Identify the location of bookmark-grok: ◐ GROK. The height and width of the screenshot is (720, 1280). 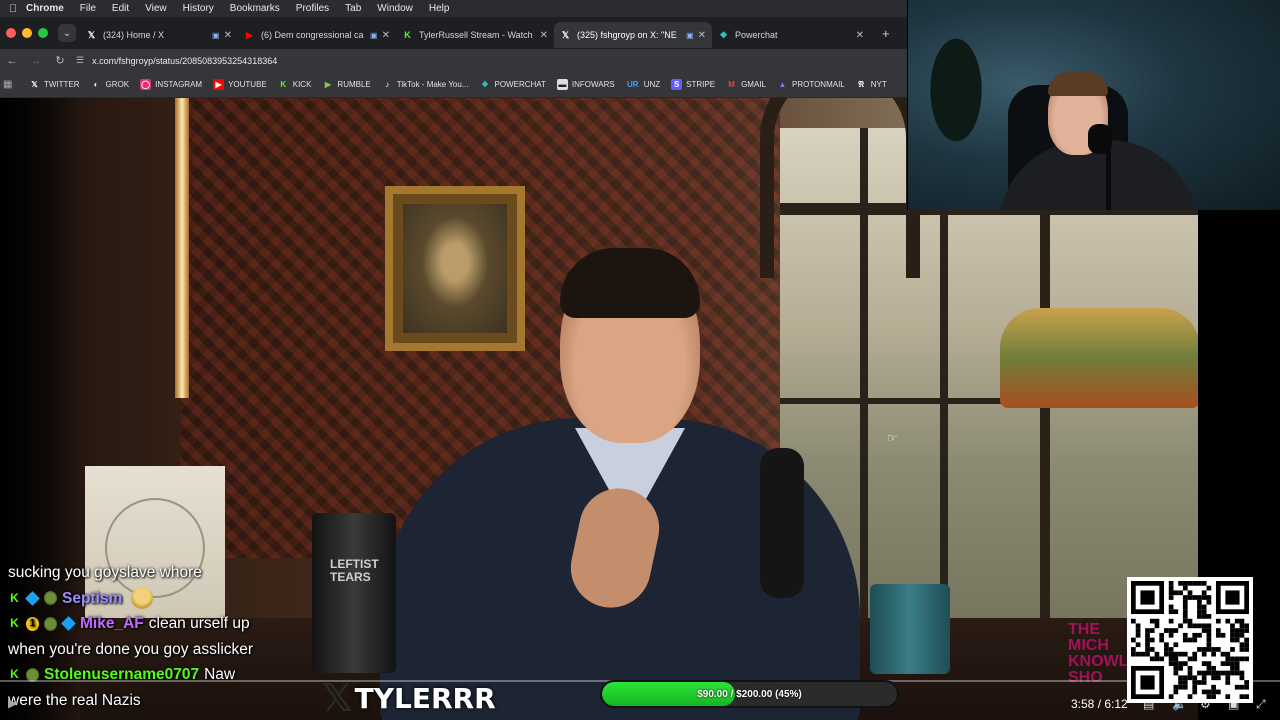
(110, 84).